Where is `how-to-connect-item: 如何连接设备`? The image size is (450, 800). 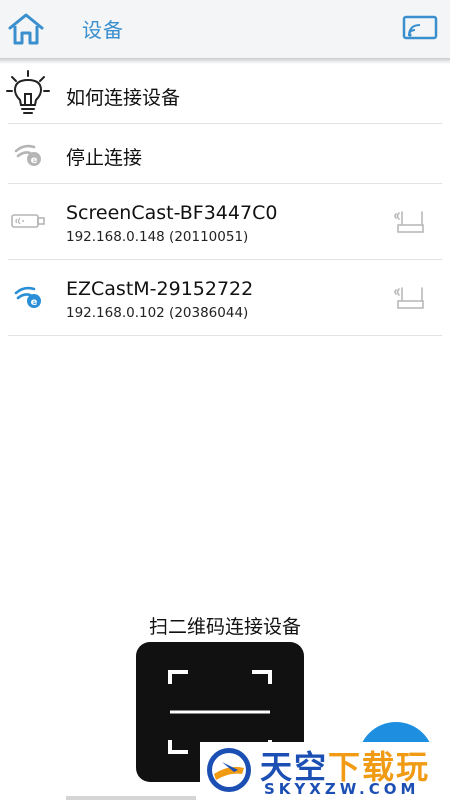
how-to-connect-item: 如何连接设备 is located at coordinates (225, 94).